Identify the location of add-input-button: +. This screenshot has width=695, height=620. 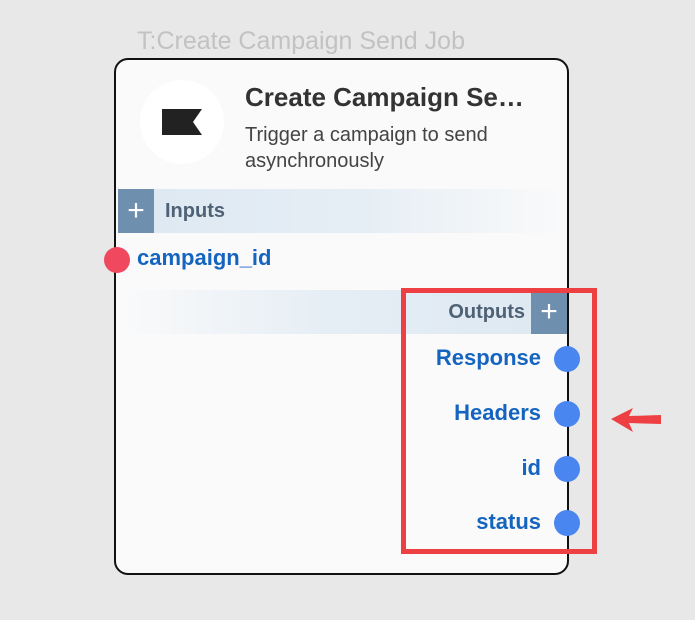
(136, 211).